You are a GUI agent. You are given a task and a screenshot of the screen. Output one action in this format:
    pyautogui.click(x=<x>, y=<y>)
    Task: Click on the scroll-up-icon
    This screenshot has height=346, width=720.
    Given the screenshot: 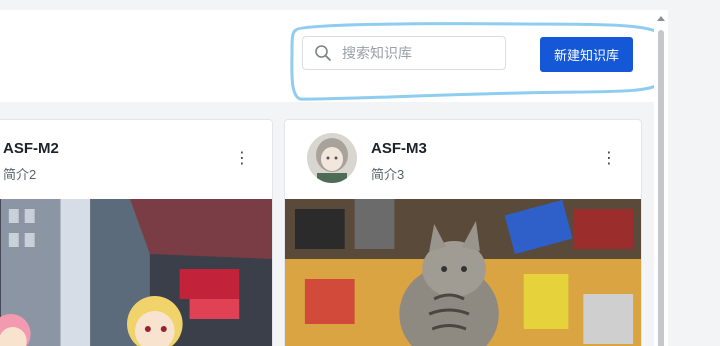 What is the action you would take?
    pyautogui.click(x=661, y=18)
    